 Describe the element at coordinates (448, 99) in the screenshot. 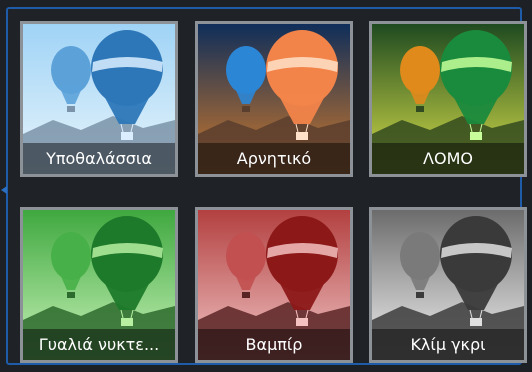

I see `effect-tile-lomo: ΛΟΜΟ` at that location.